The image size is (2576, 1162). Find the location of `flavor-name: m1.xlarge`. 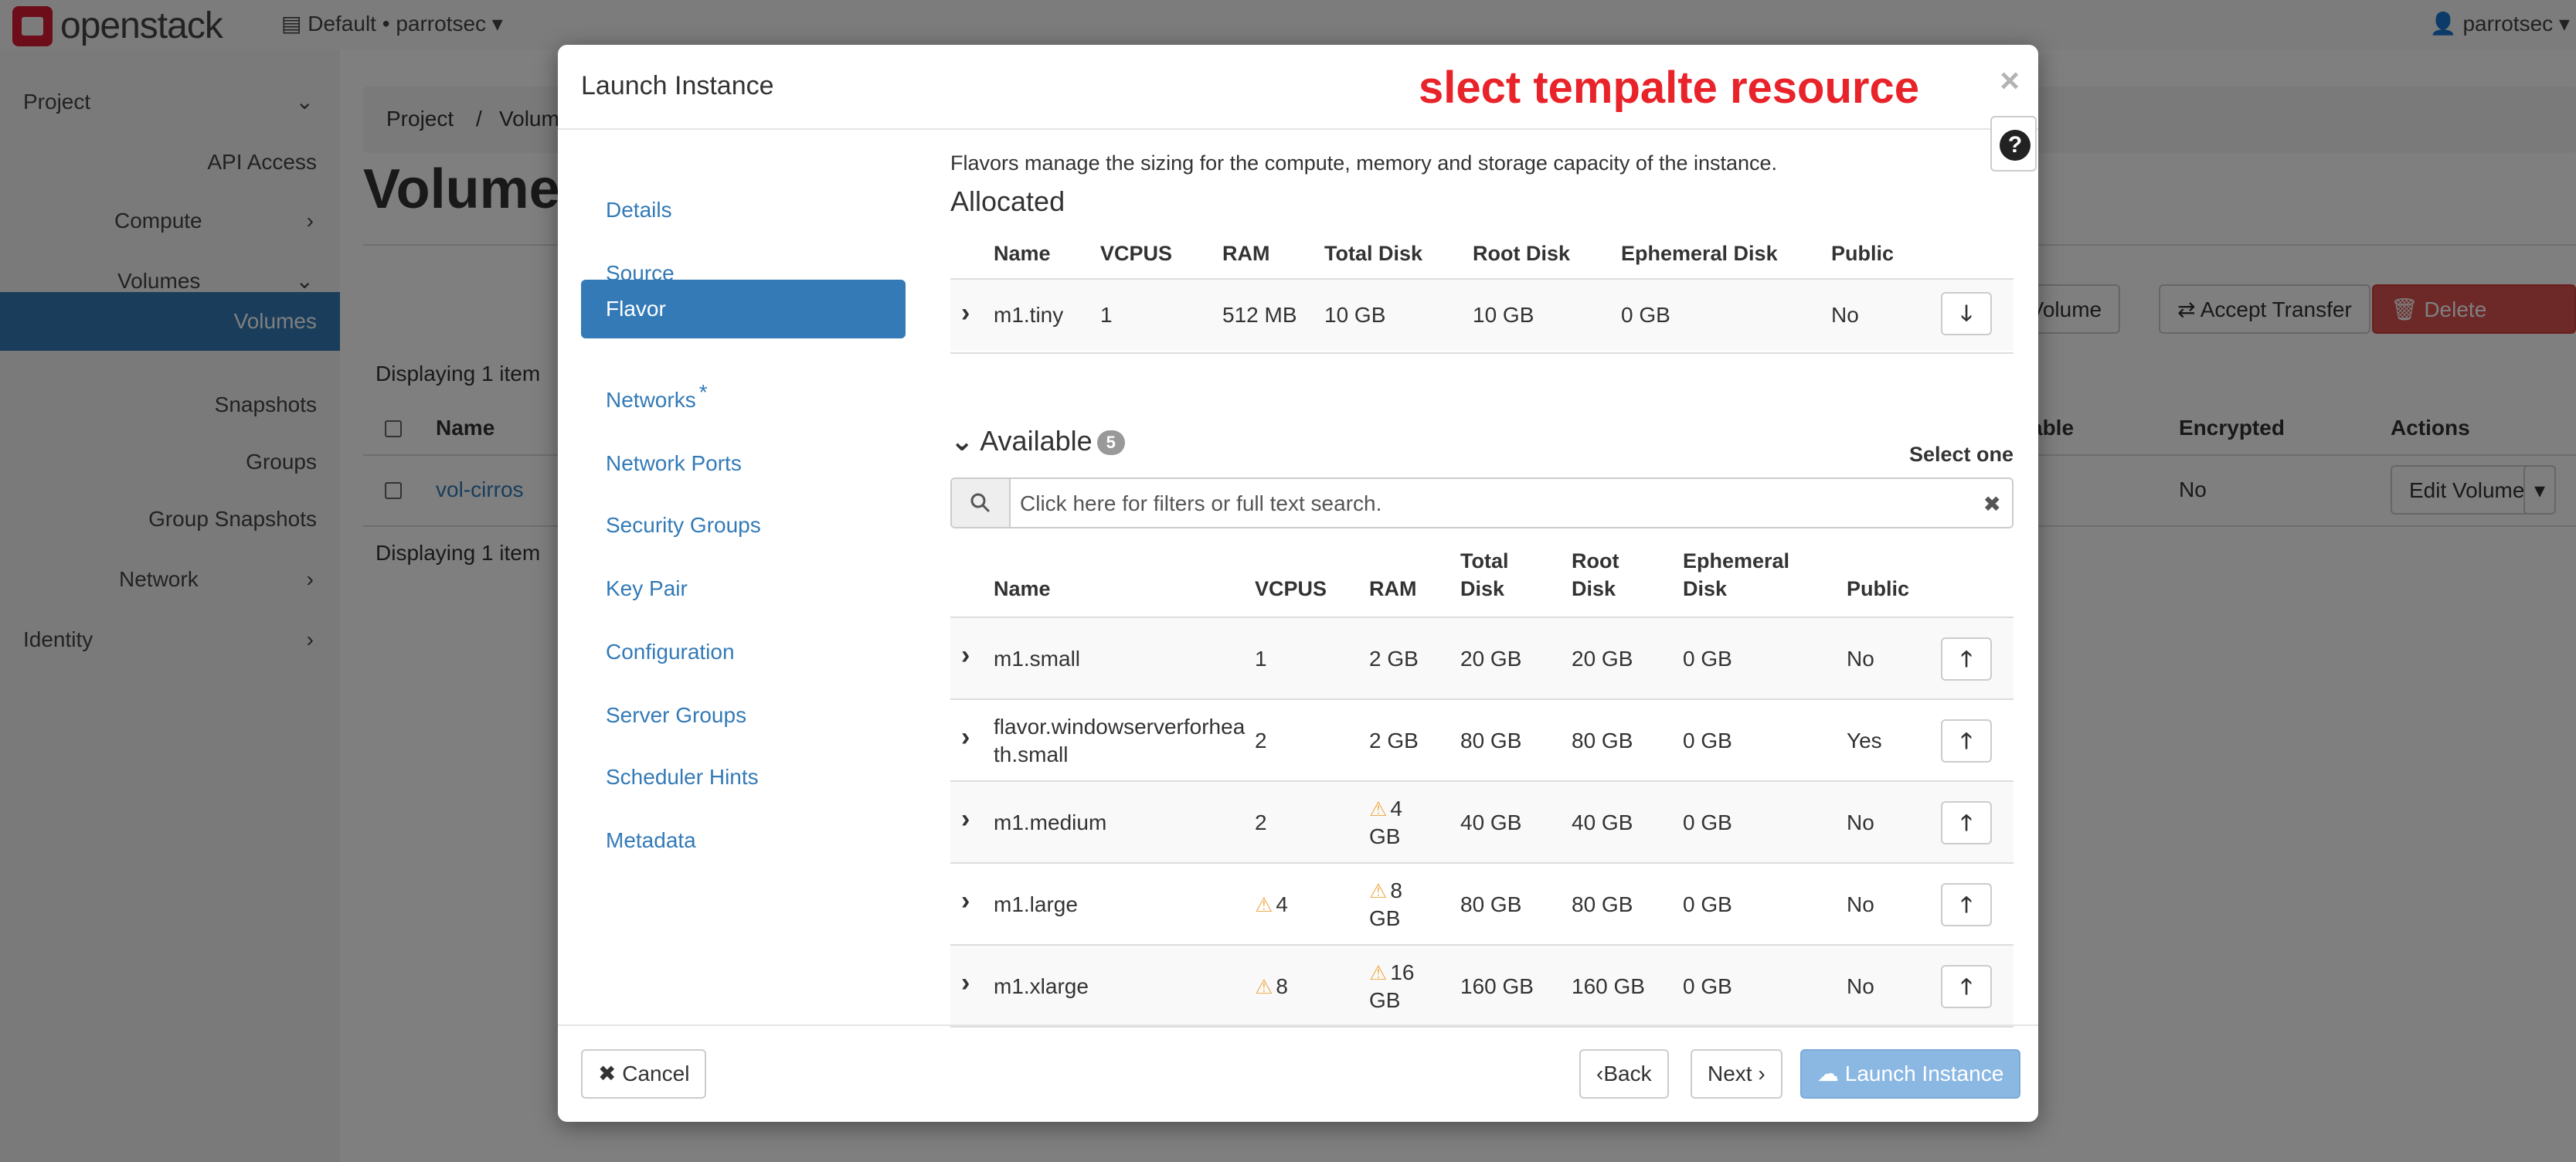

flavor-name: m1.xlarge is located at coordinates (1041, 987).